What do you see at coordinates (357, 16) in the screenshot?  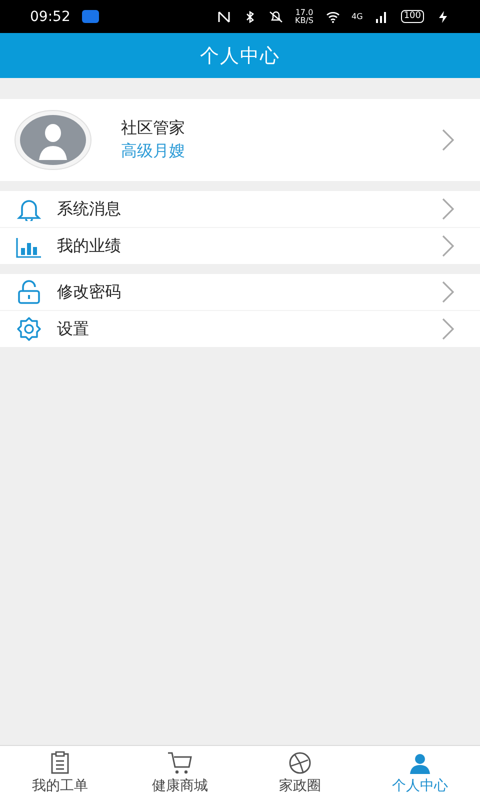 I see `network-text: 4G` at bounding box center [357, 16].